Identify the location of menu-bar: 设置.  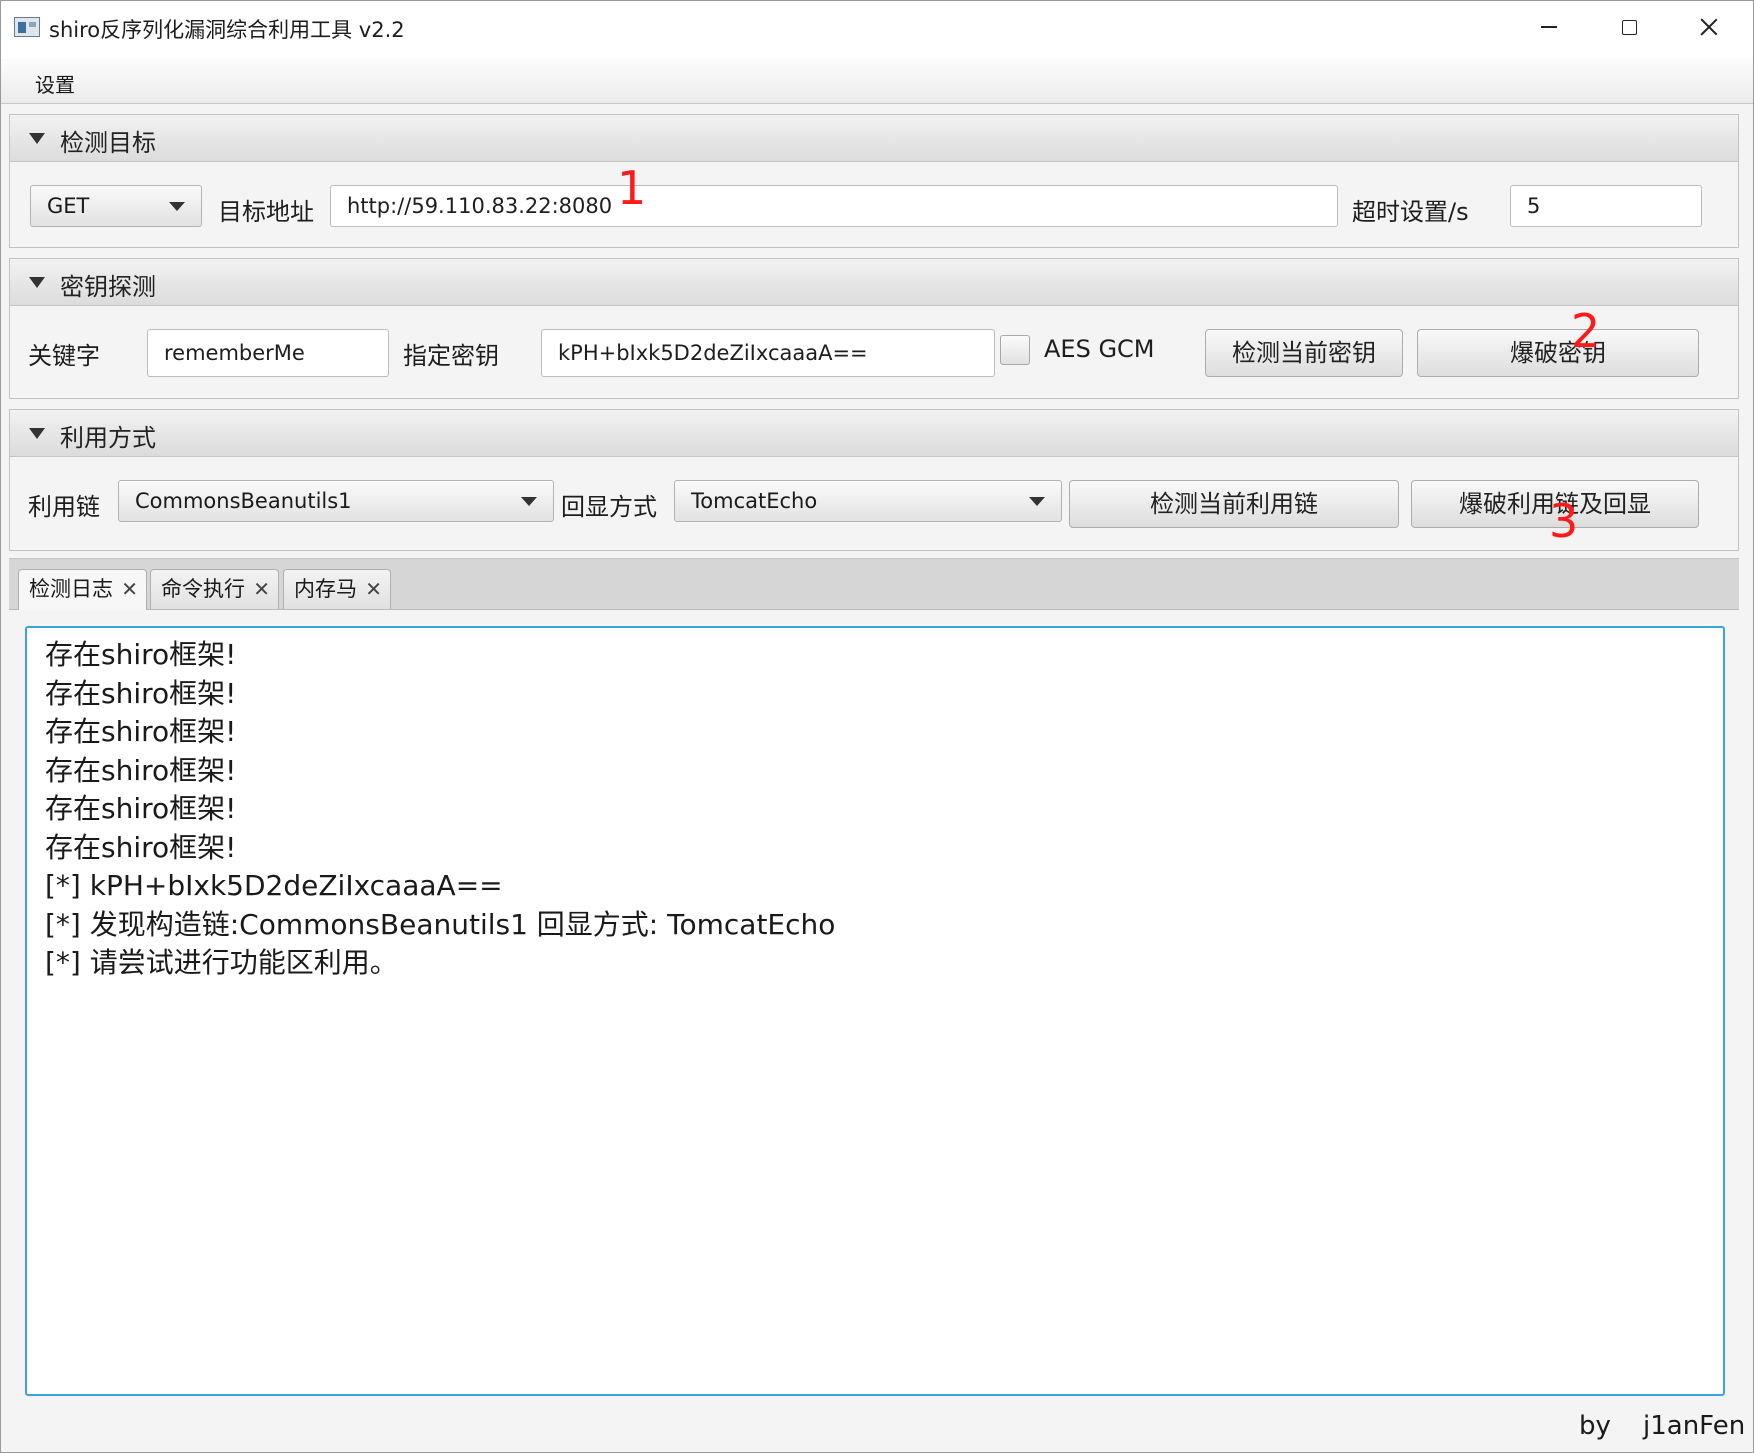
(877, 81).